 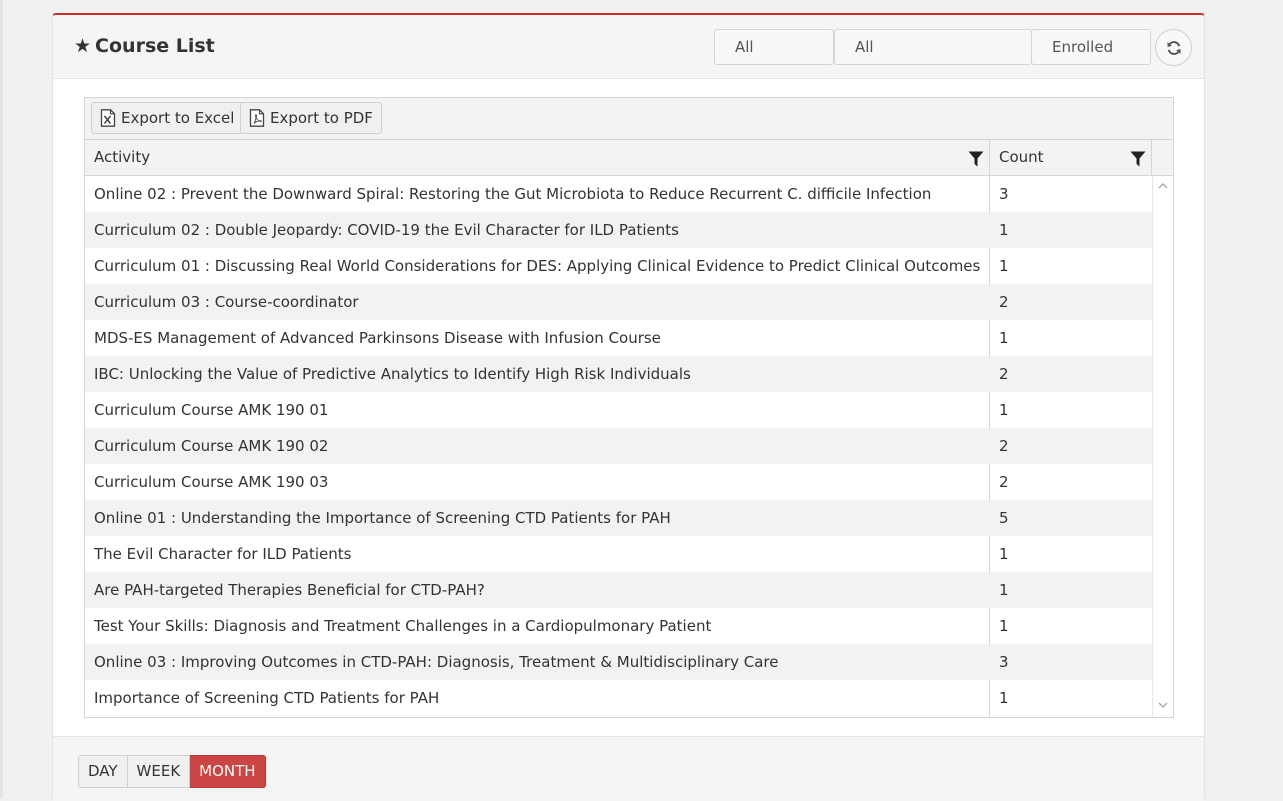 What do you see at coordinates (1004, 518) in the screenshot?
I see `count-cell: 5` at bounding box center [1004, 518].